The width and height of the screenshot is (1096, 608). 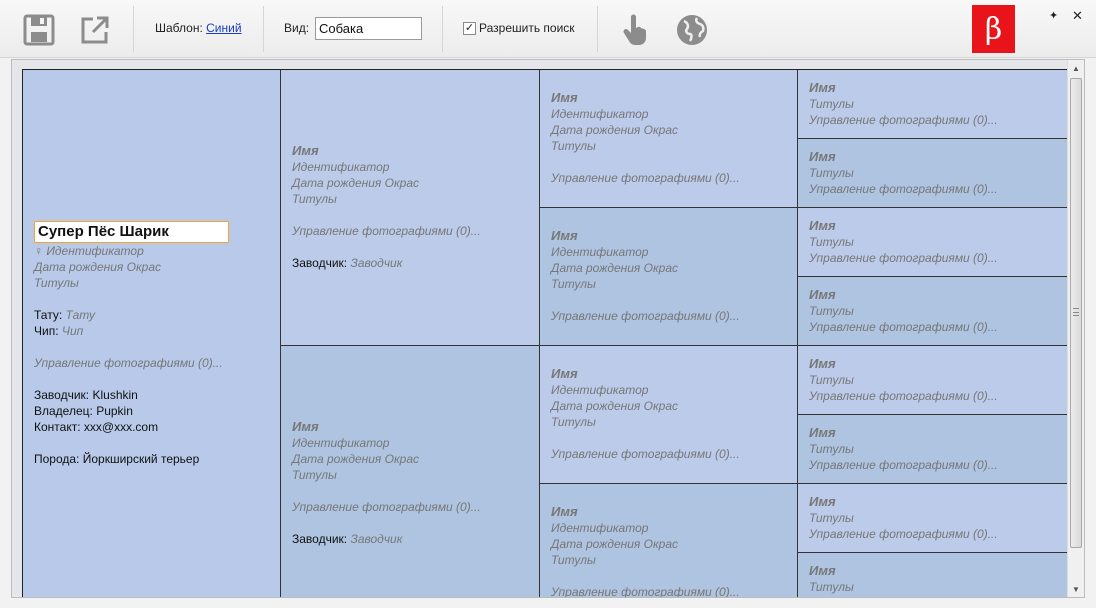 I want to click on breed-label: Порода:, so click(x=57, y=459).